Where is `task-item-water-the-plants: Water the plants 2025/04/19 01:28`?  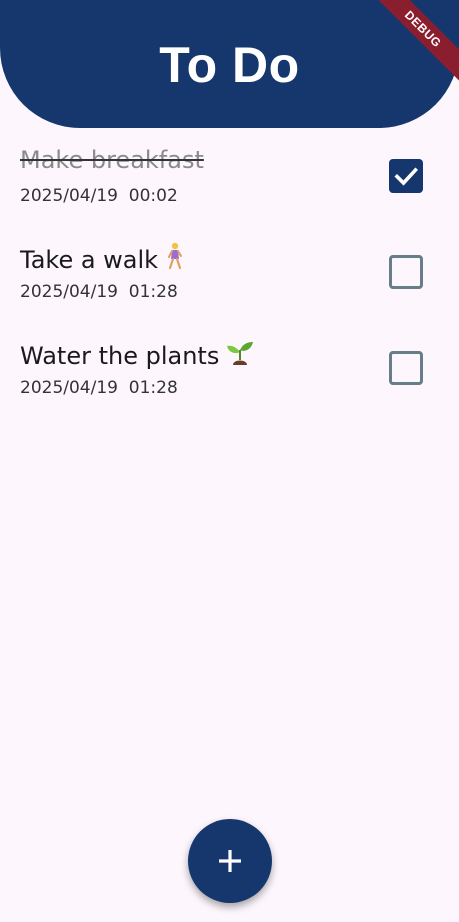 task-item-water-the-plants: Water the plants 2025/04/19 01:28 is located at coordinates (229, 380).